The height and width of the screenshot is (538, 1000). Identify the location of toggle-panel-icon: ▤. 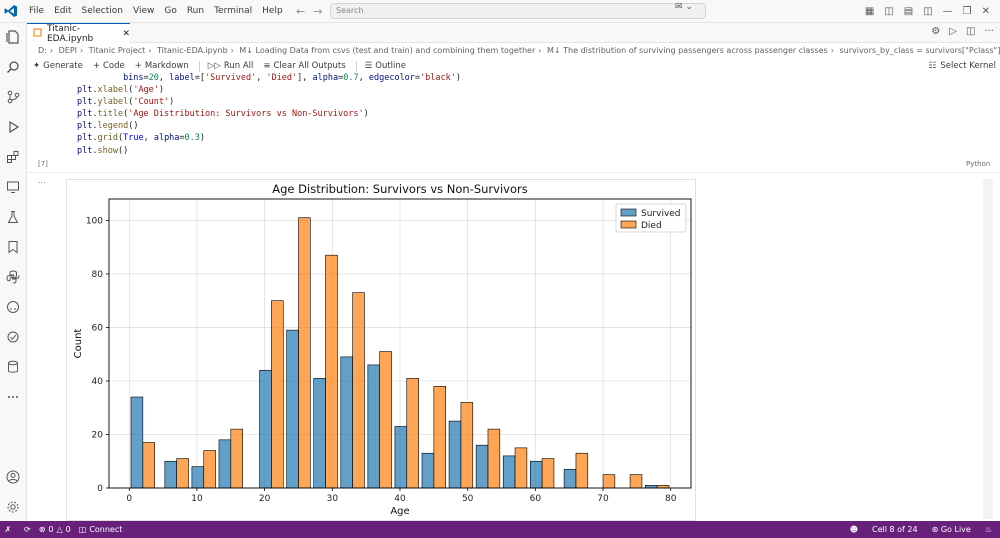
(908, 11).